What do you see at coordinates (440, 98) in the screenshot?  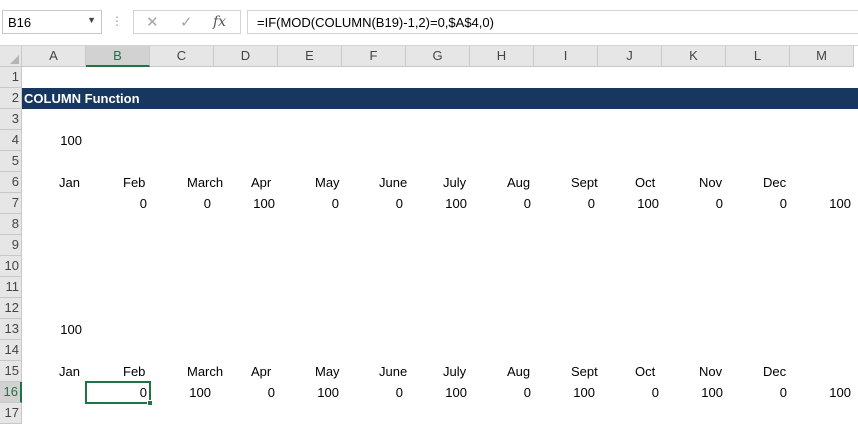 I see `title-banner` at bounding box center [440, 98].